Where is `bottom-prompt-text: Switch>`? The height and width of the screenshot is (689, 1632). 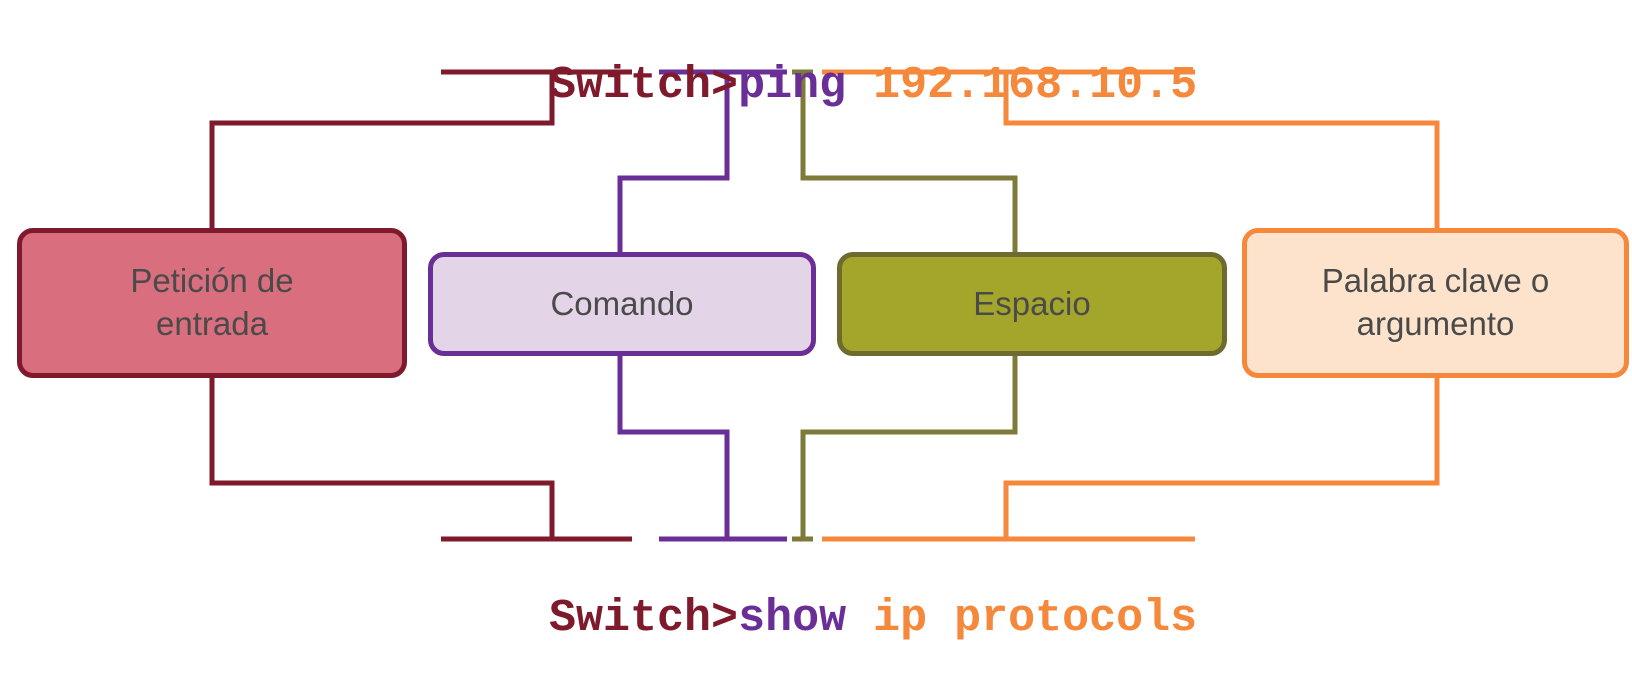 bottom-prompt-text: Switch> is located at coordinates (644, 618).